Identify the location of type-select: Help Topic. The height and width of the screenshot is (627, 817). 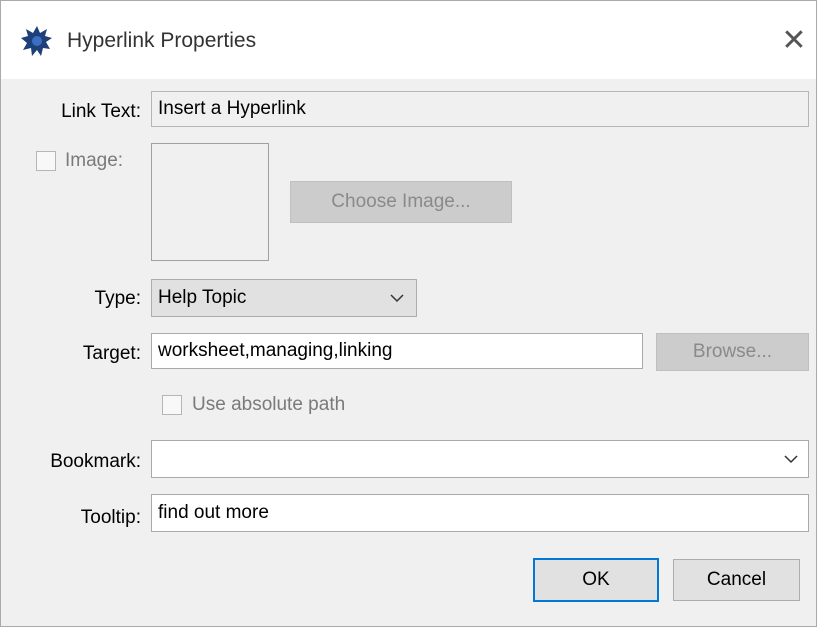
(284, 298).